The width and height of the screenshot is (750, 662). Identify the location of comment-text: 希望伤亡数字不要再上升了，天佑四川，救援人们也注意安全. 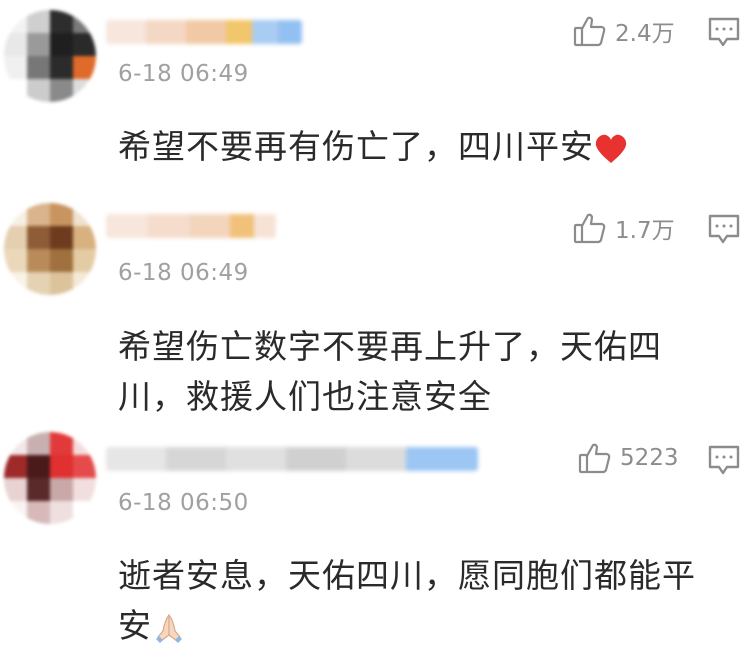
(390, 371).